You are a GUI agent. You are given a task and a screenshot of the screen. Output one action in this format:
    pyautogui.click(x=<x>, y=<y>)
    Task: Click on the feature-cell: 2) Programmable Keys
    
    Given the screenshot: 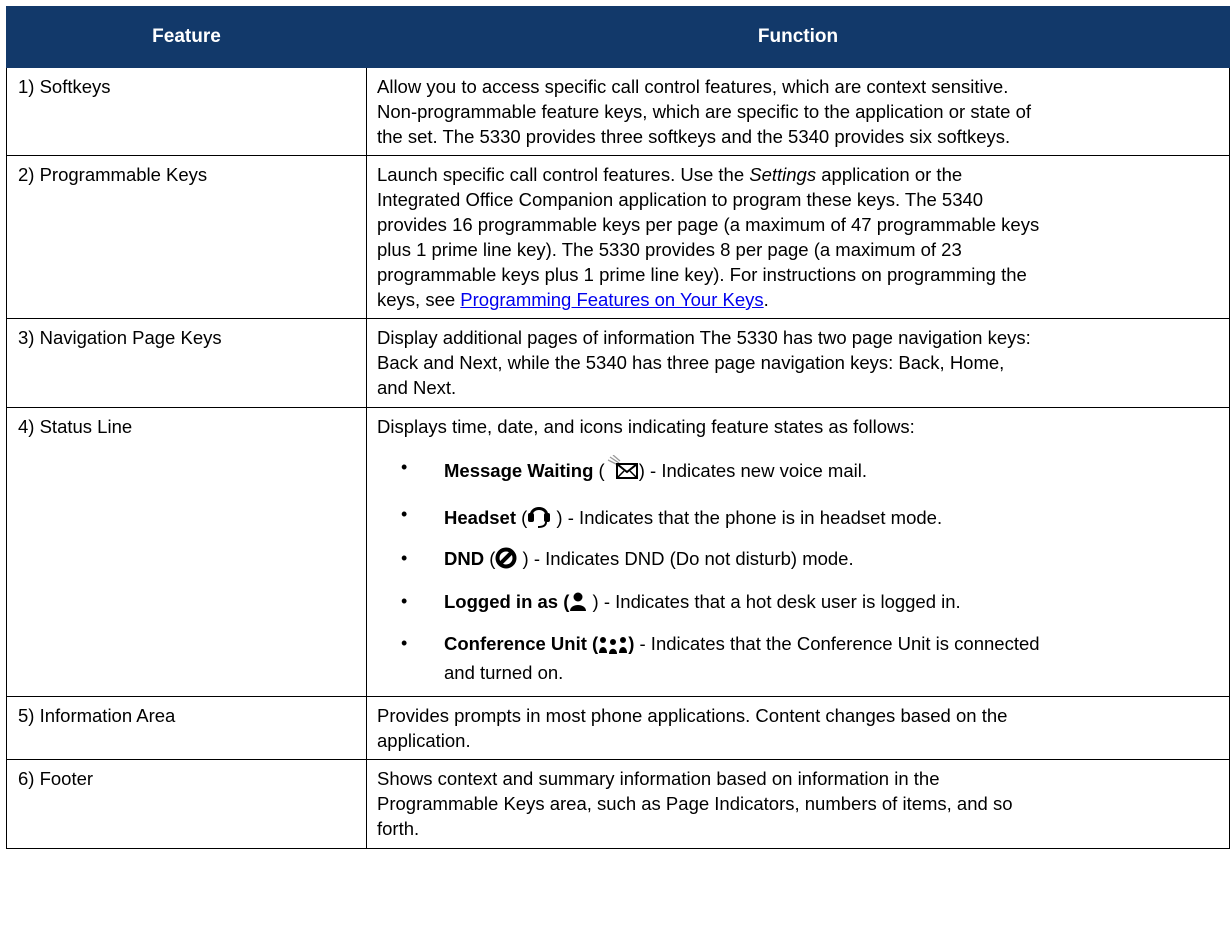 What is the action you would take?
    pyautogui.click(x=186, y=237)
    